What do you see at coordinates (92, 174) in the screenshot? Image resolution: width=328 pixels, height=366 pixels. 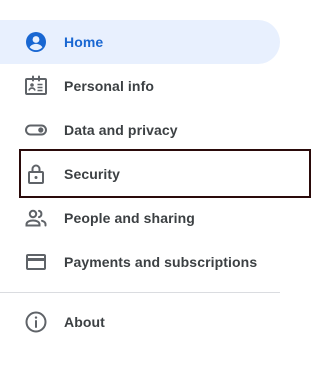 I see `nav-item-label: Security` at bounding box center [92, 174].